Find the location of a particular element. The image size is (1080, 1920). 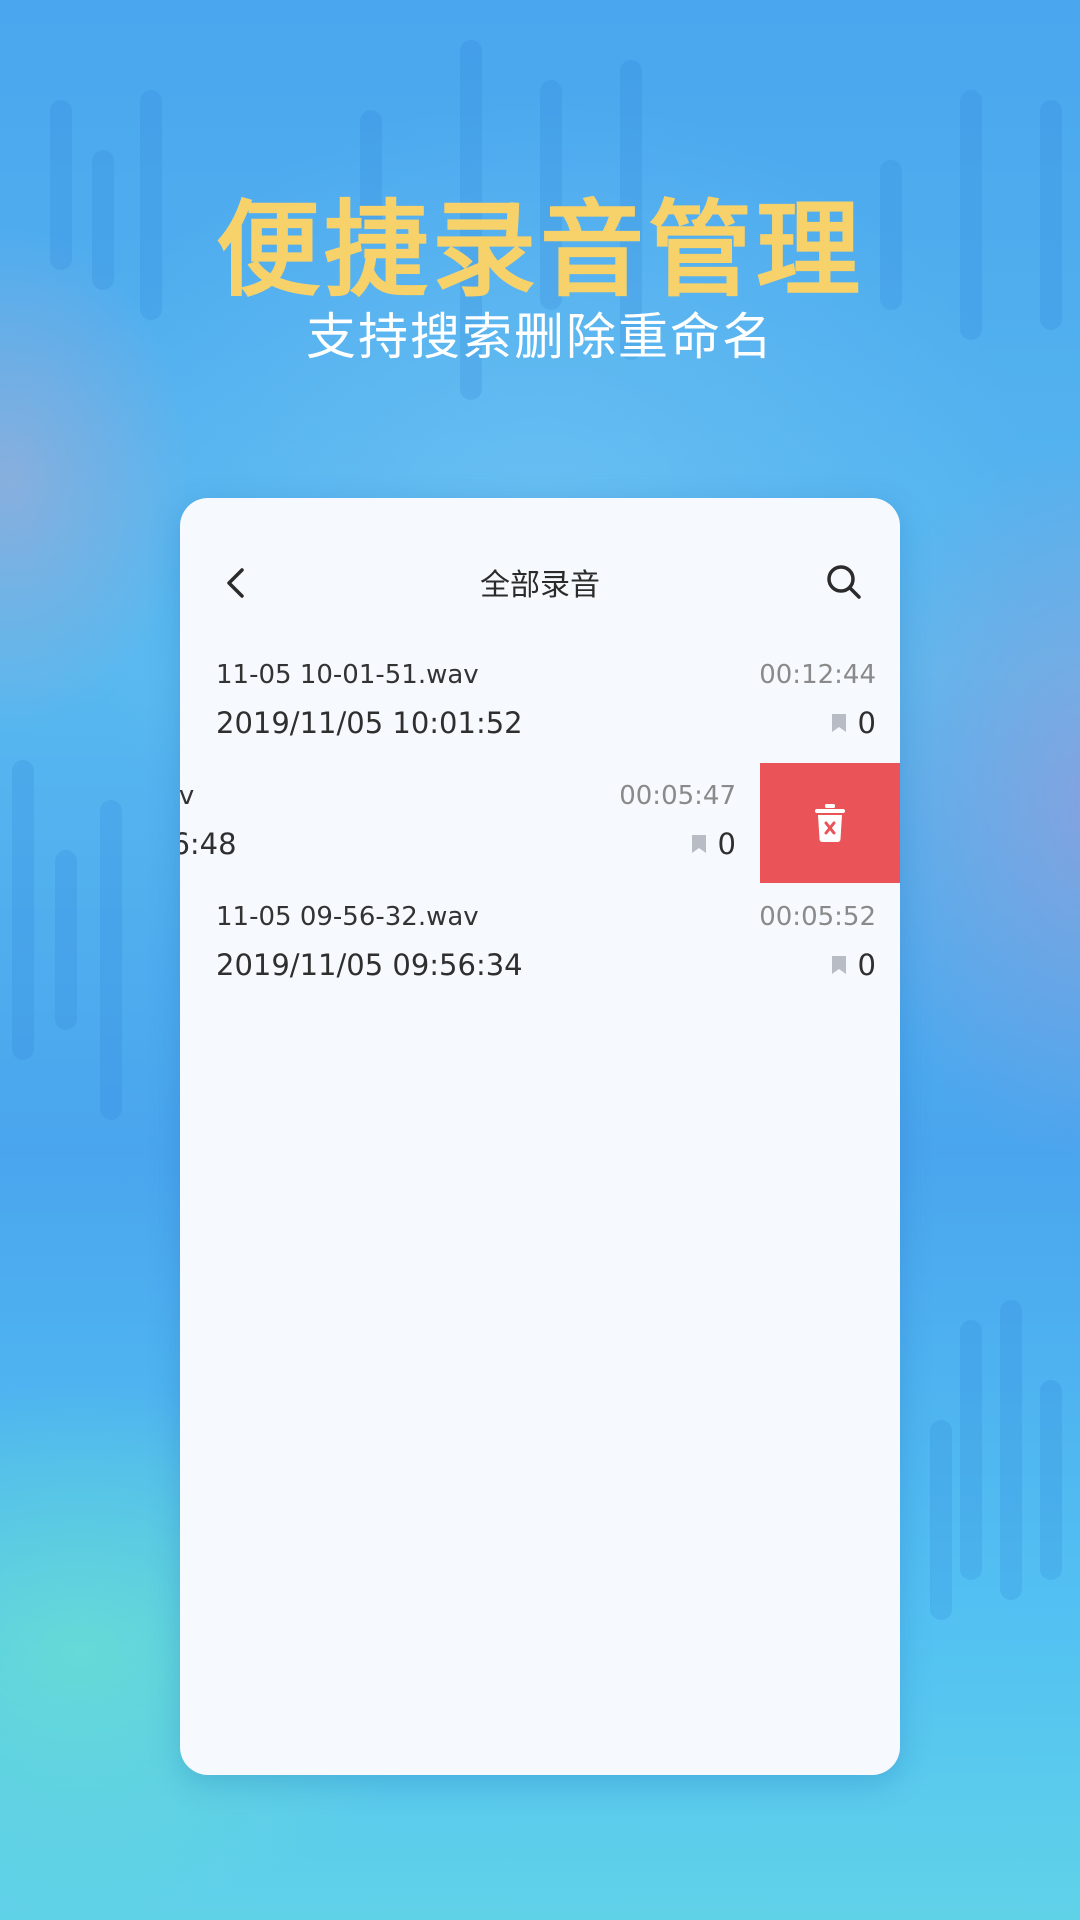

recording-filename: 11-05 10-01-51.wav is located at coordinates (347, 675).